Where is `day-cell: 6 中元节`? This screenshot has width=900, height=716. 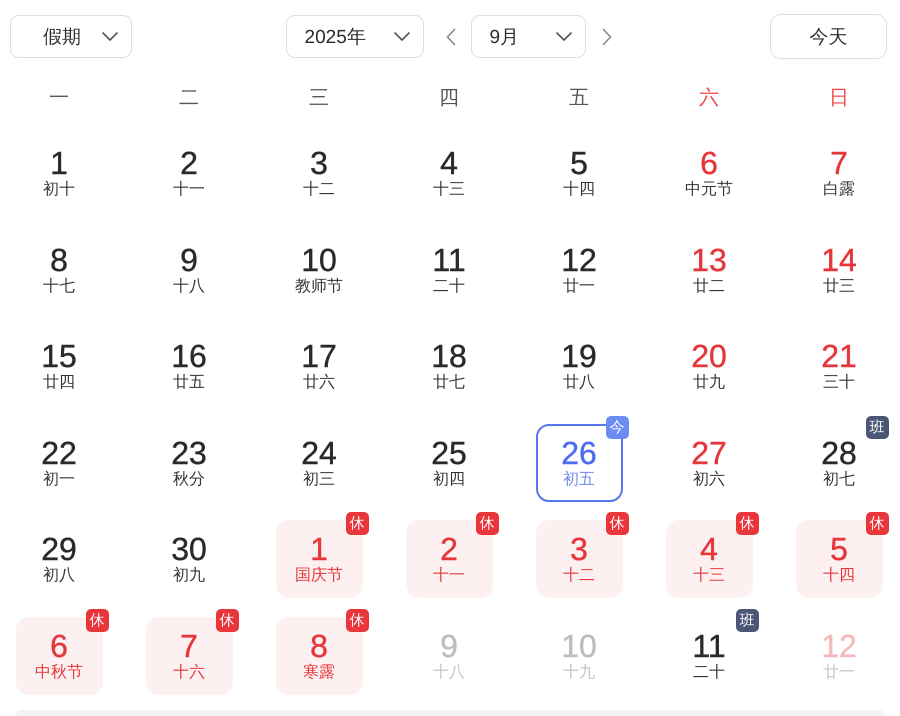 day-cell: 6 中元节 is located at coordinates (709, 173).